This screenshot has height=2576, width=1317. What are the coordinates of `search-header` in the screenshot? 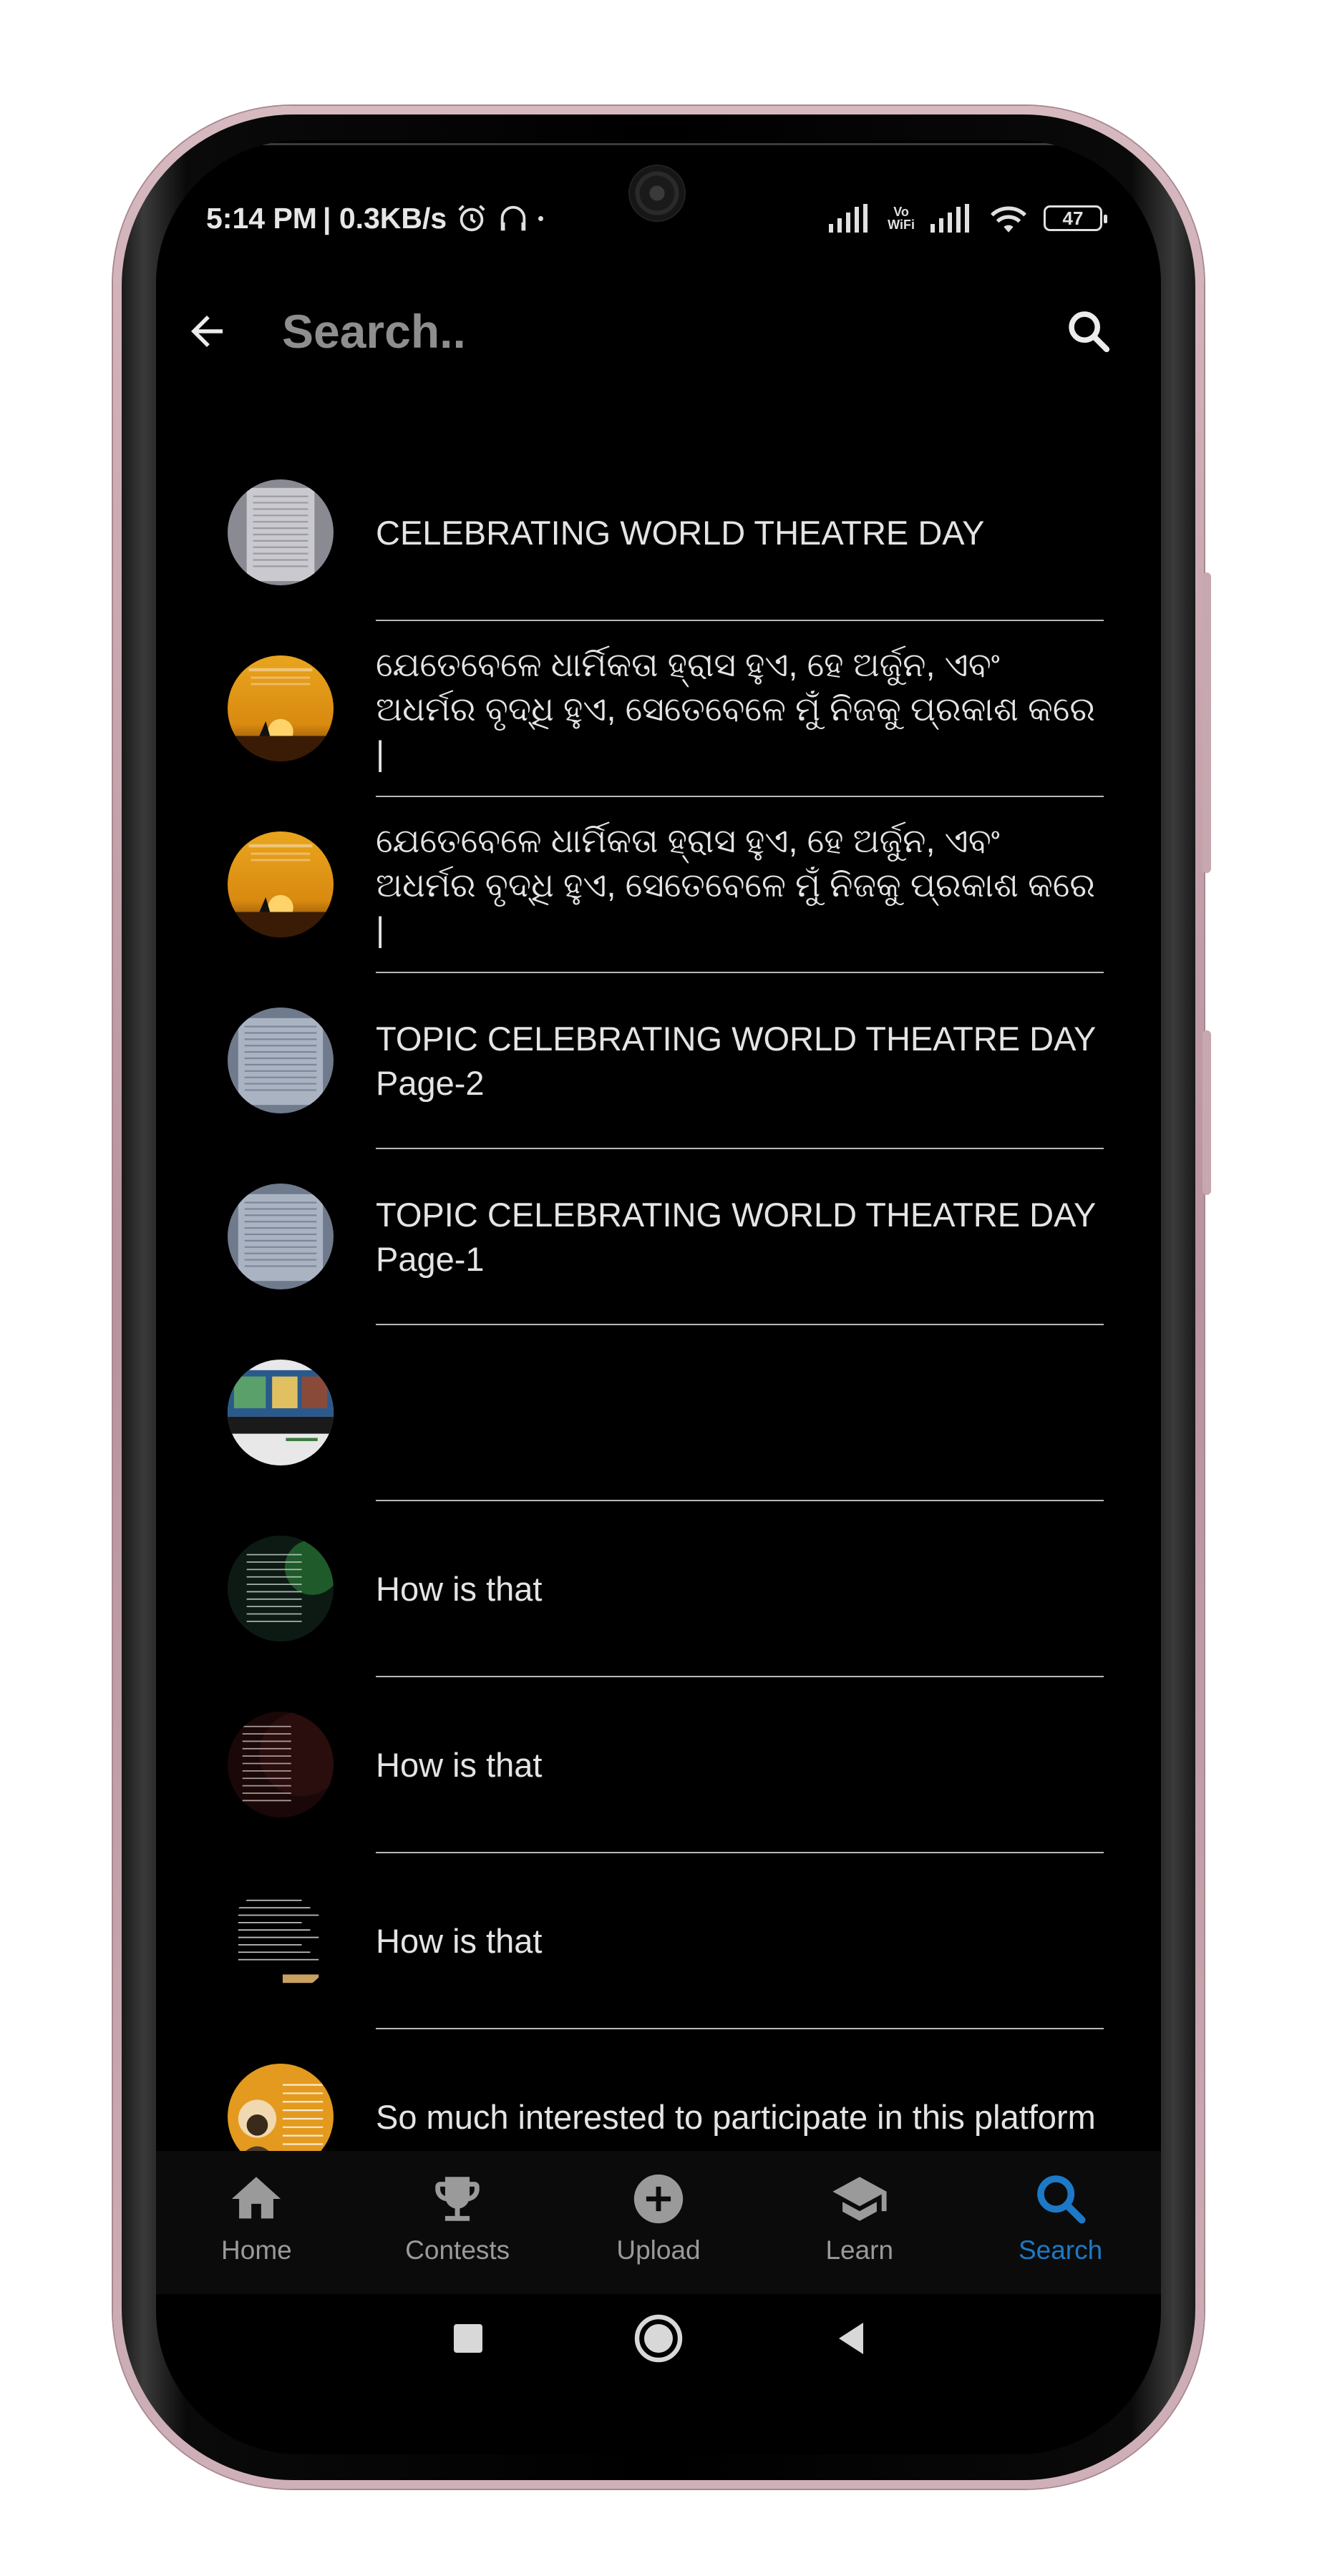 It's located at (658, 331).